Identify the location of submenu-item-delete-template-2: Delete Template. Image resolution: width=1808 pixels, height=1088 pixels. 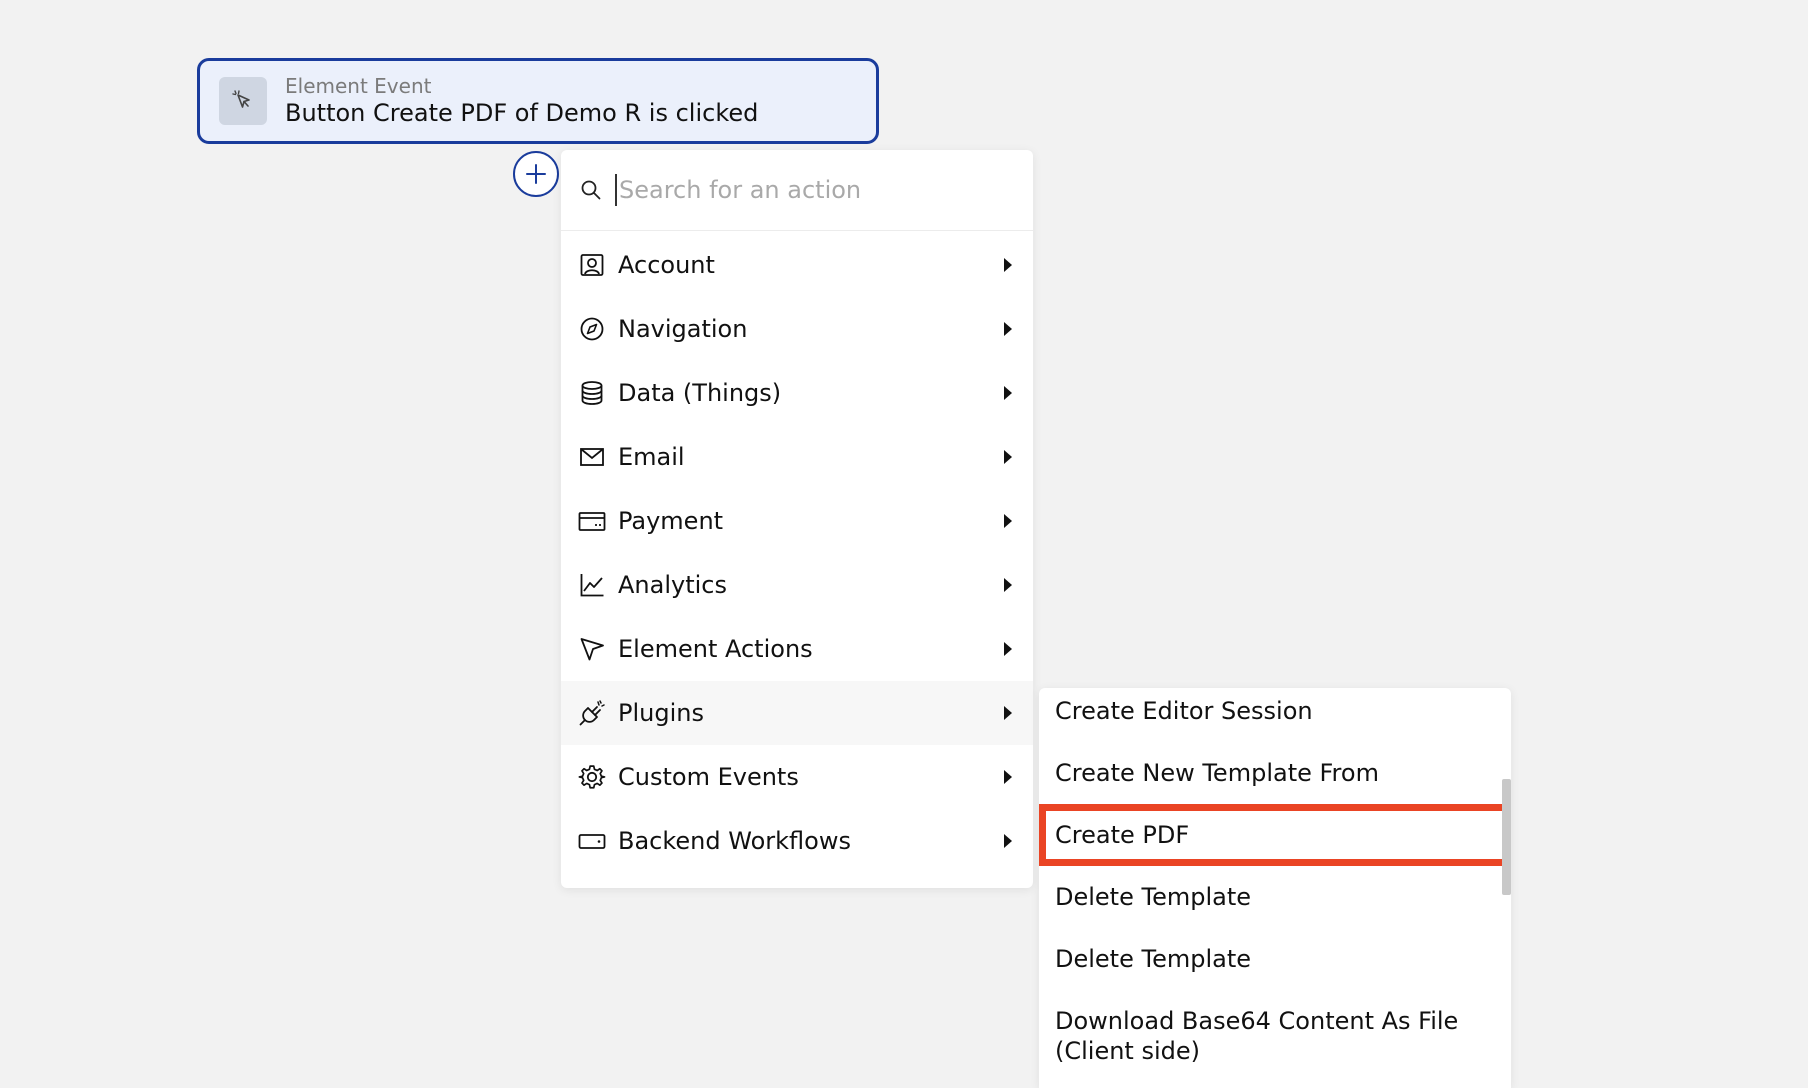
(1275, 959).